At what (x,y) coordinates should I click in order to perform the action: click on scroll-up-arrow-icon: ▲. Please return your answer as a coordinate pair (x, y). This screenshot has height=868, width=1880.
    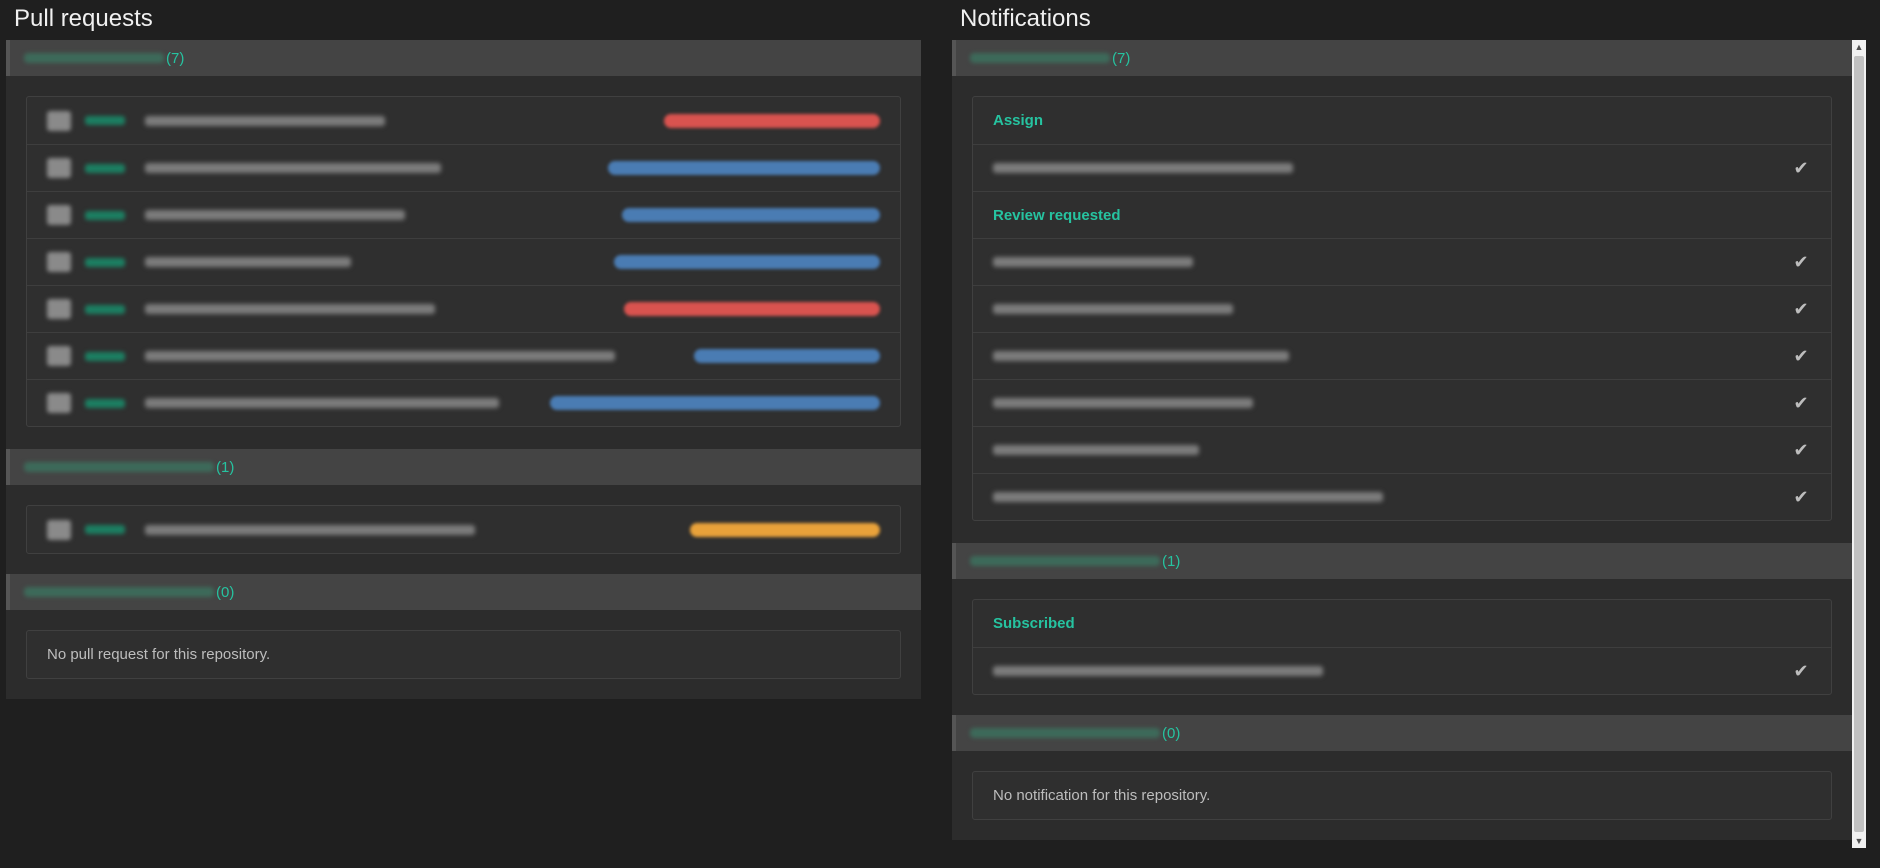
    Looking at the image, I should click on (1859, 47).